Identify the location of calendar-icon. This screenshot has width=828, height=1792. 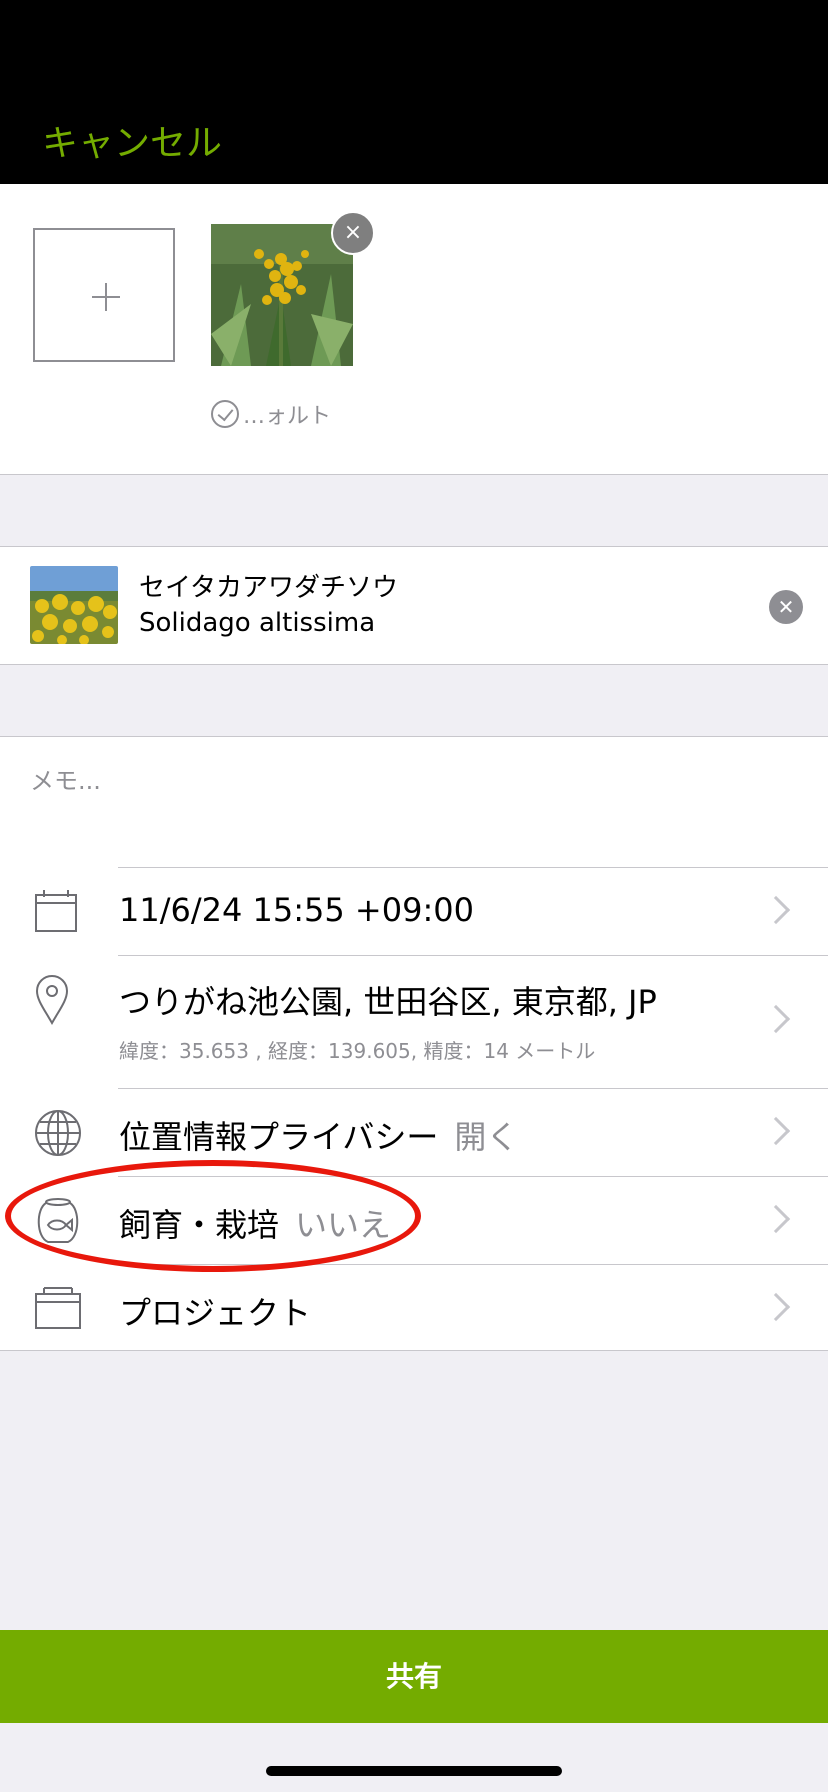
(56, 911).